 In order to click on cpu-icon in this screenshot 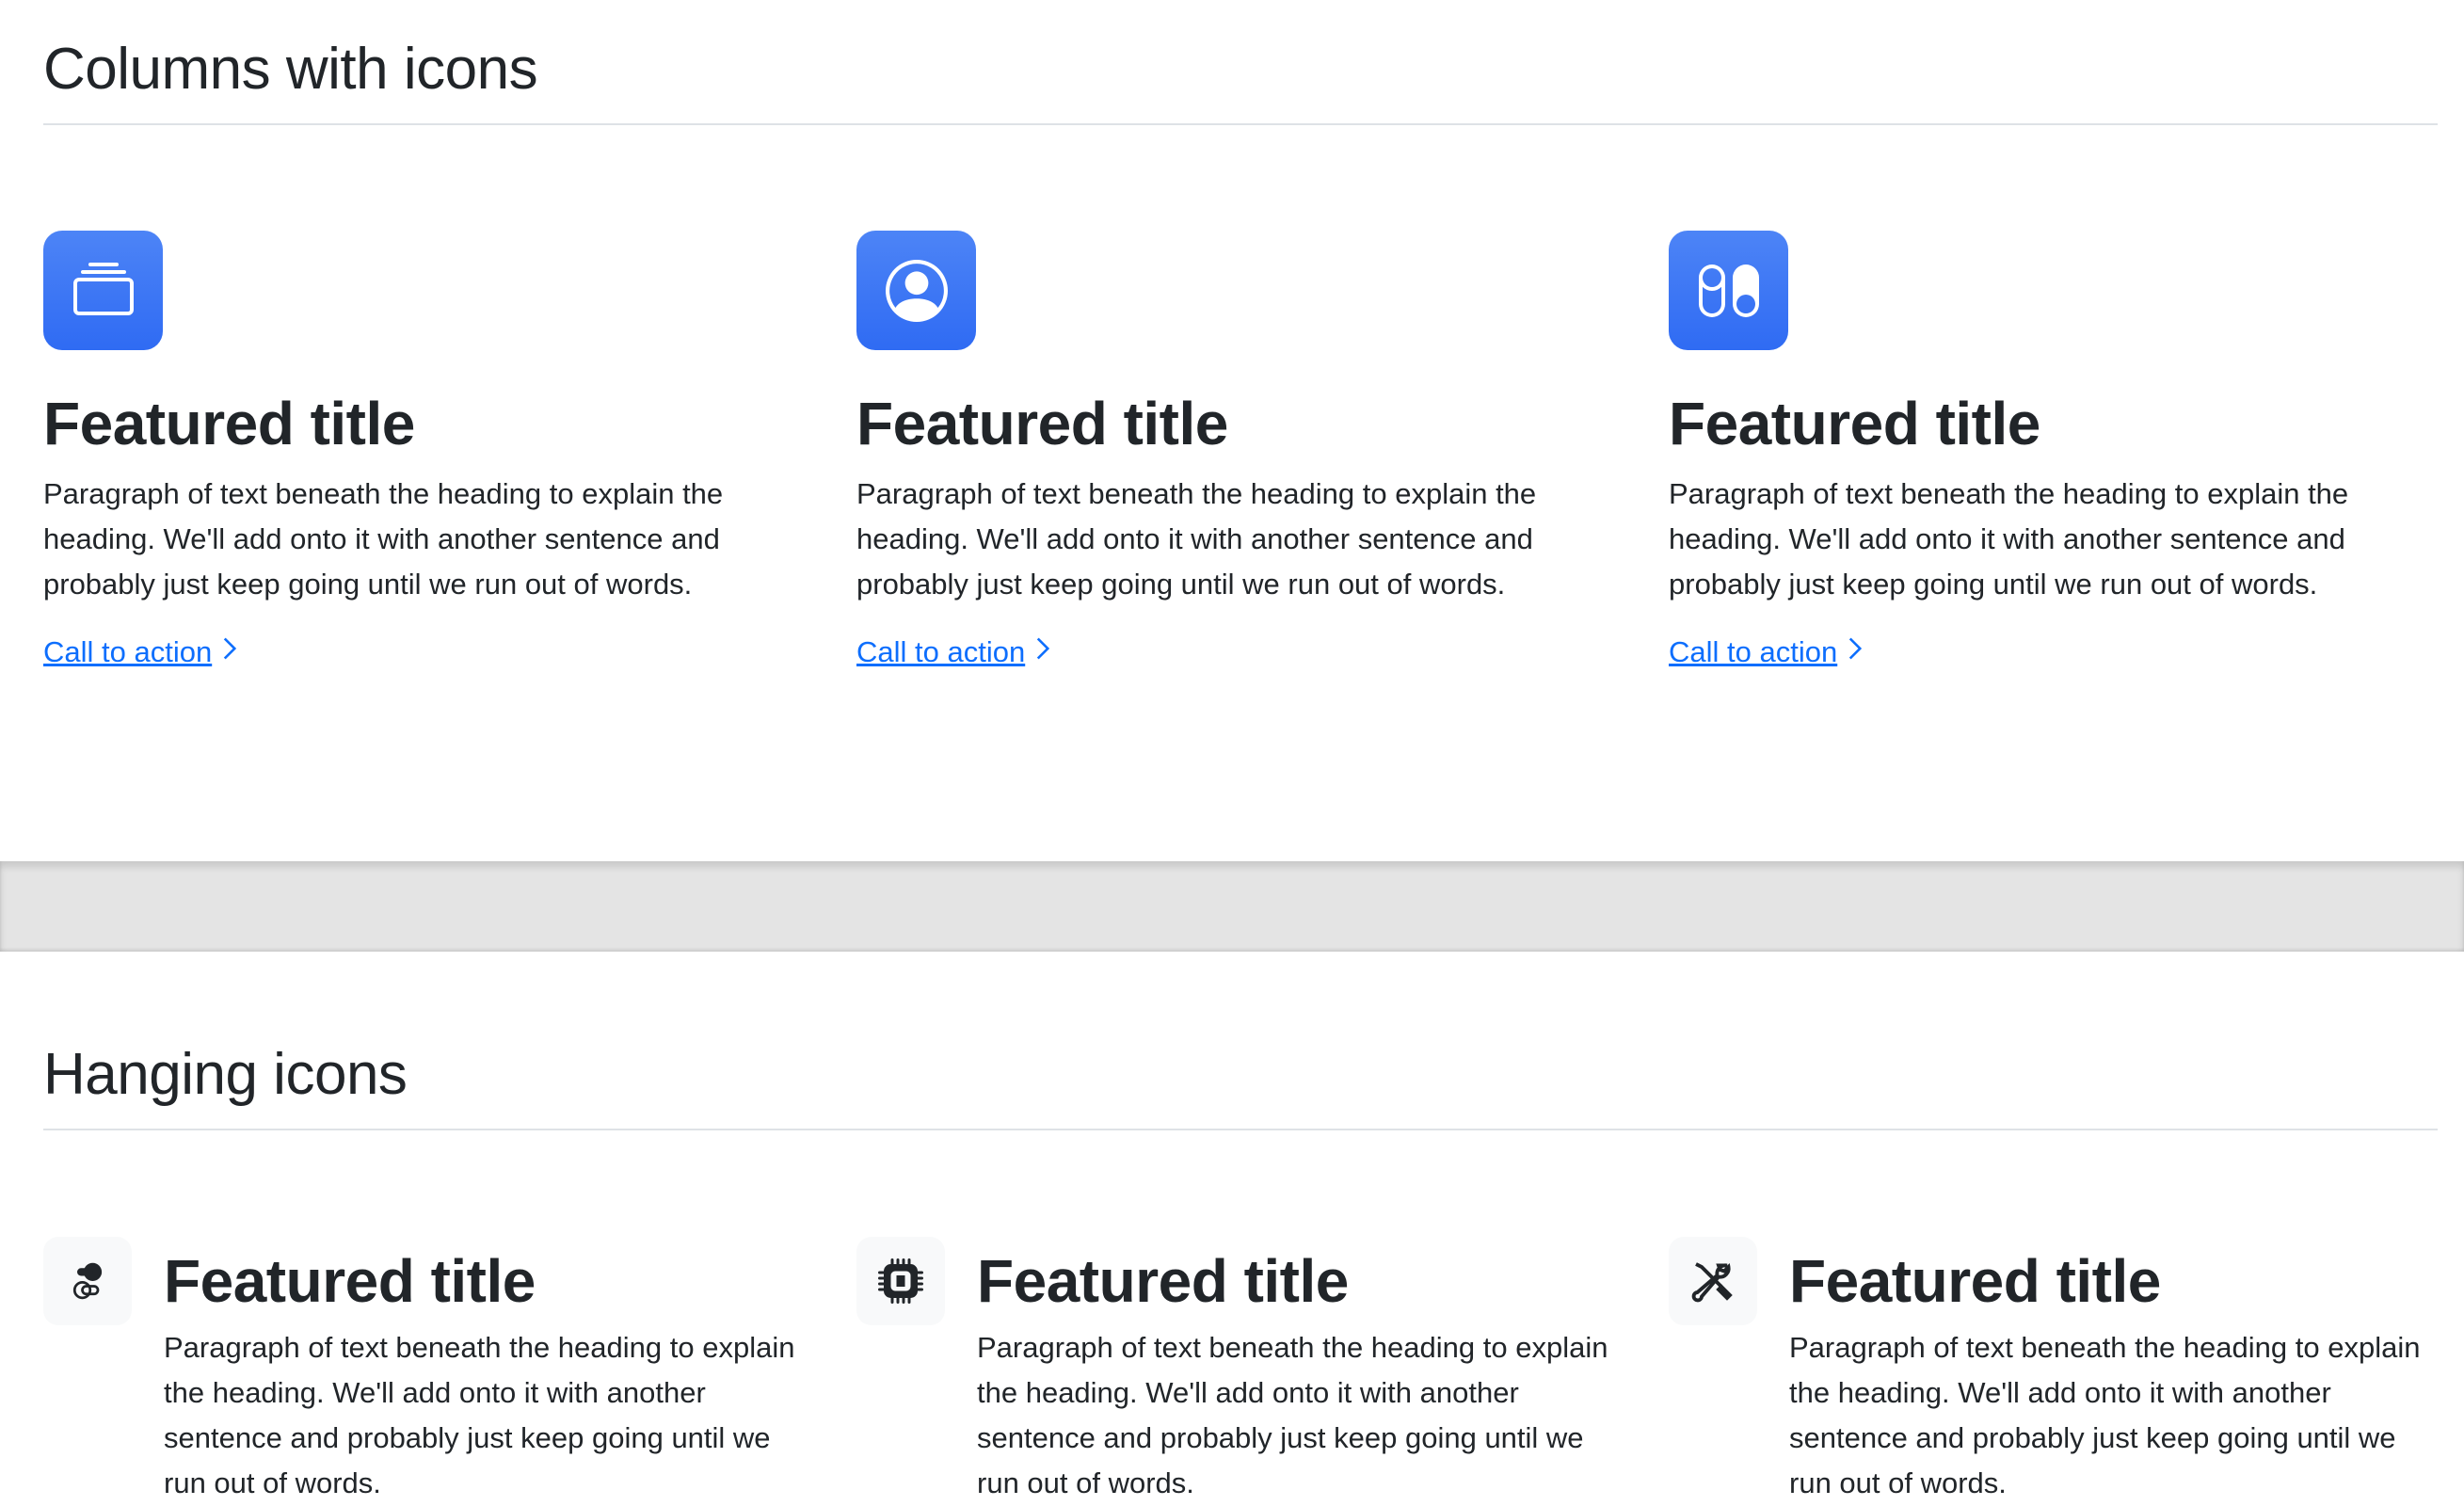, I will do `click(900, 1281)`.